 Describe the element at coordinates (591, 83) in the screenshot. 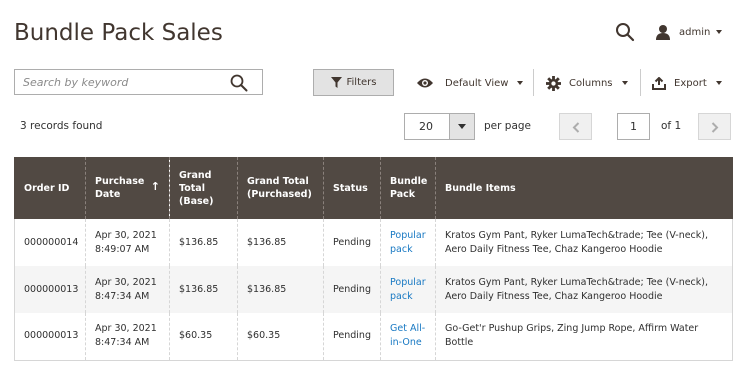

I see `columns-label: Columns` at that location.